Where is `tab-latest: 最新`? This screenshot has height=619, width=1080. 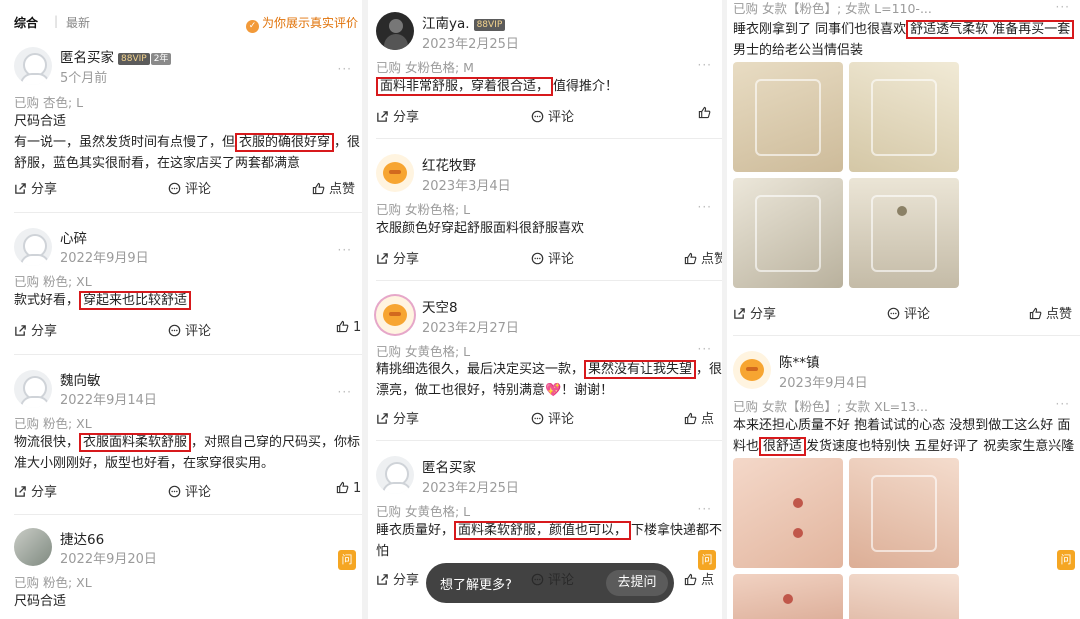 tab-latest: 最新 is located at coordinates (78, 22).